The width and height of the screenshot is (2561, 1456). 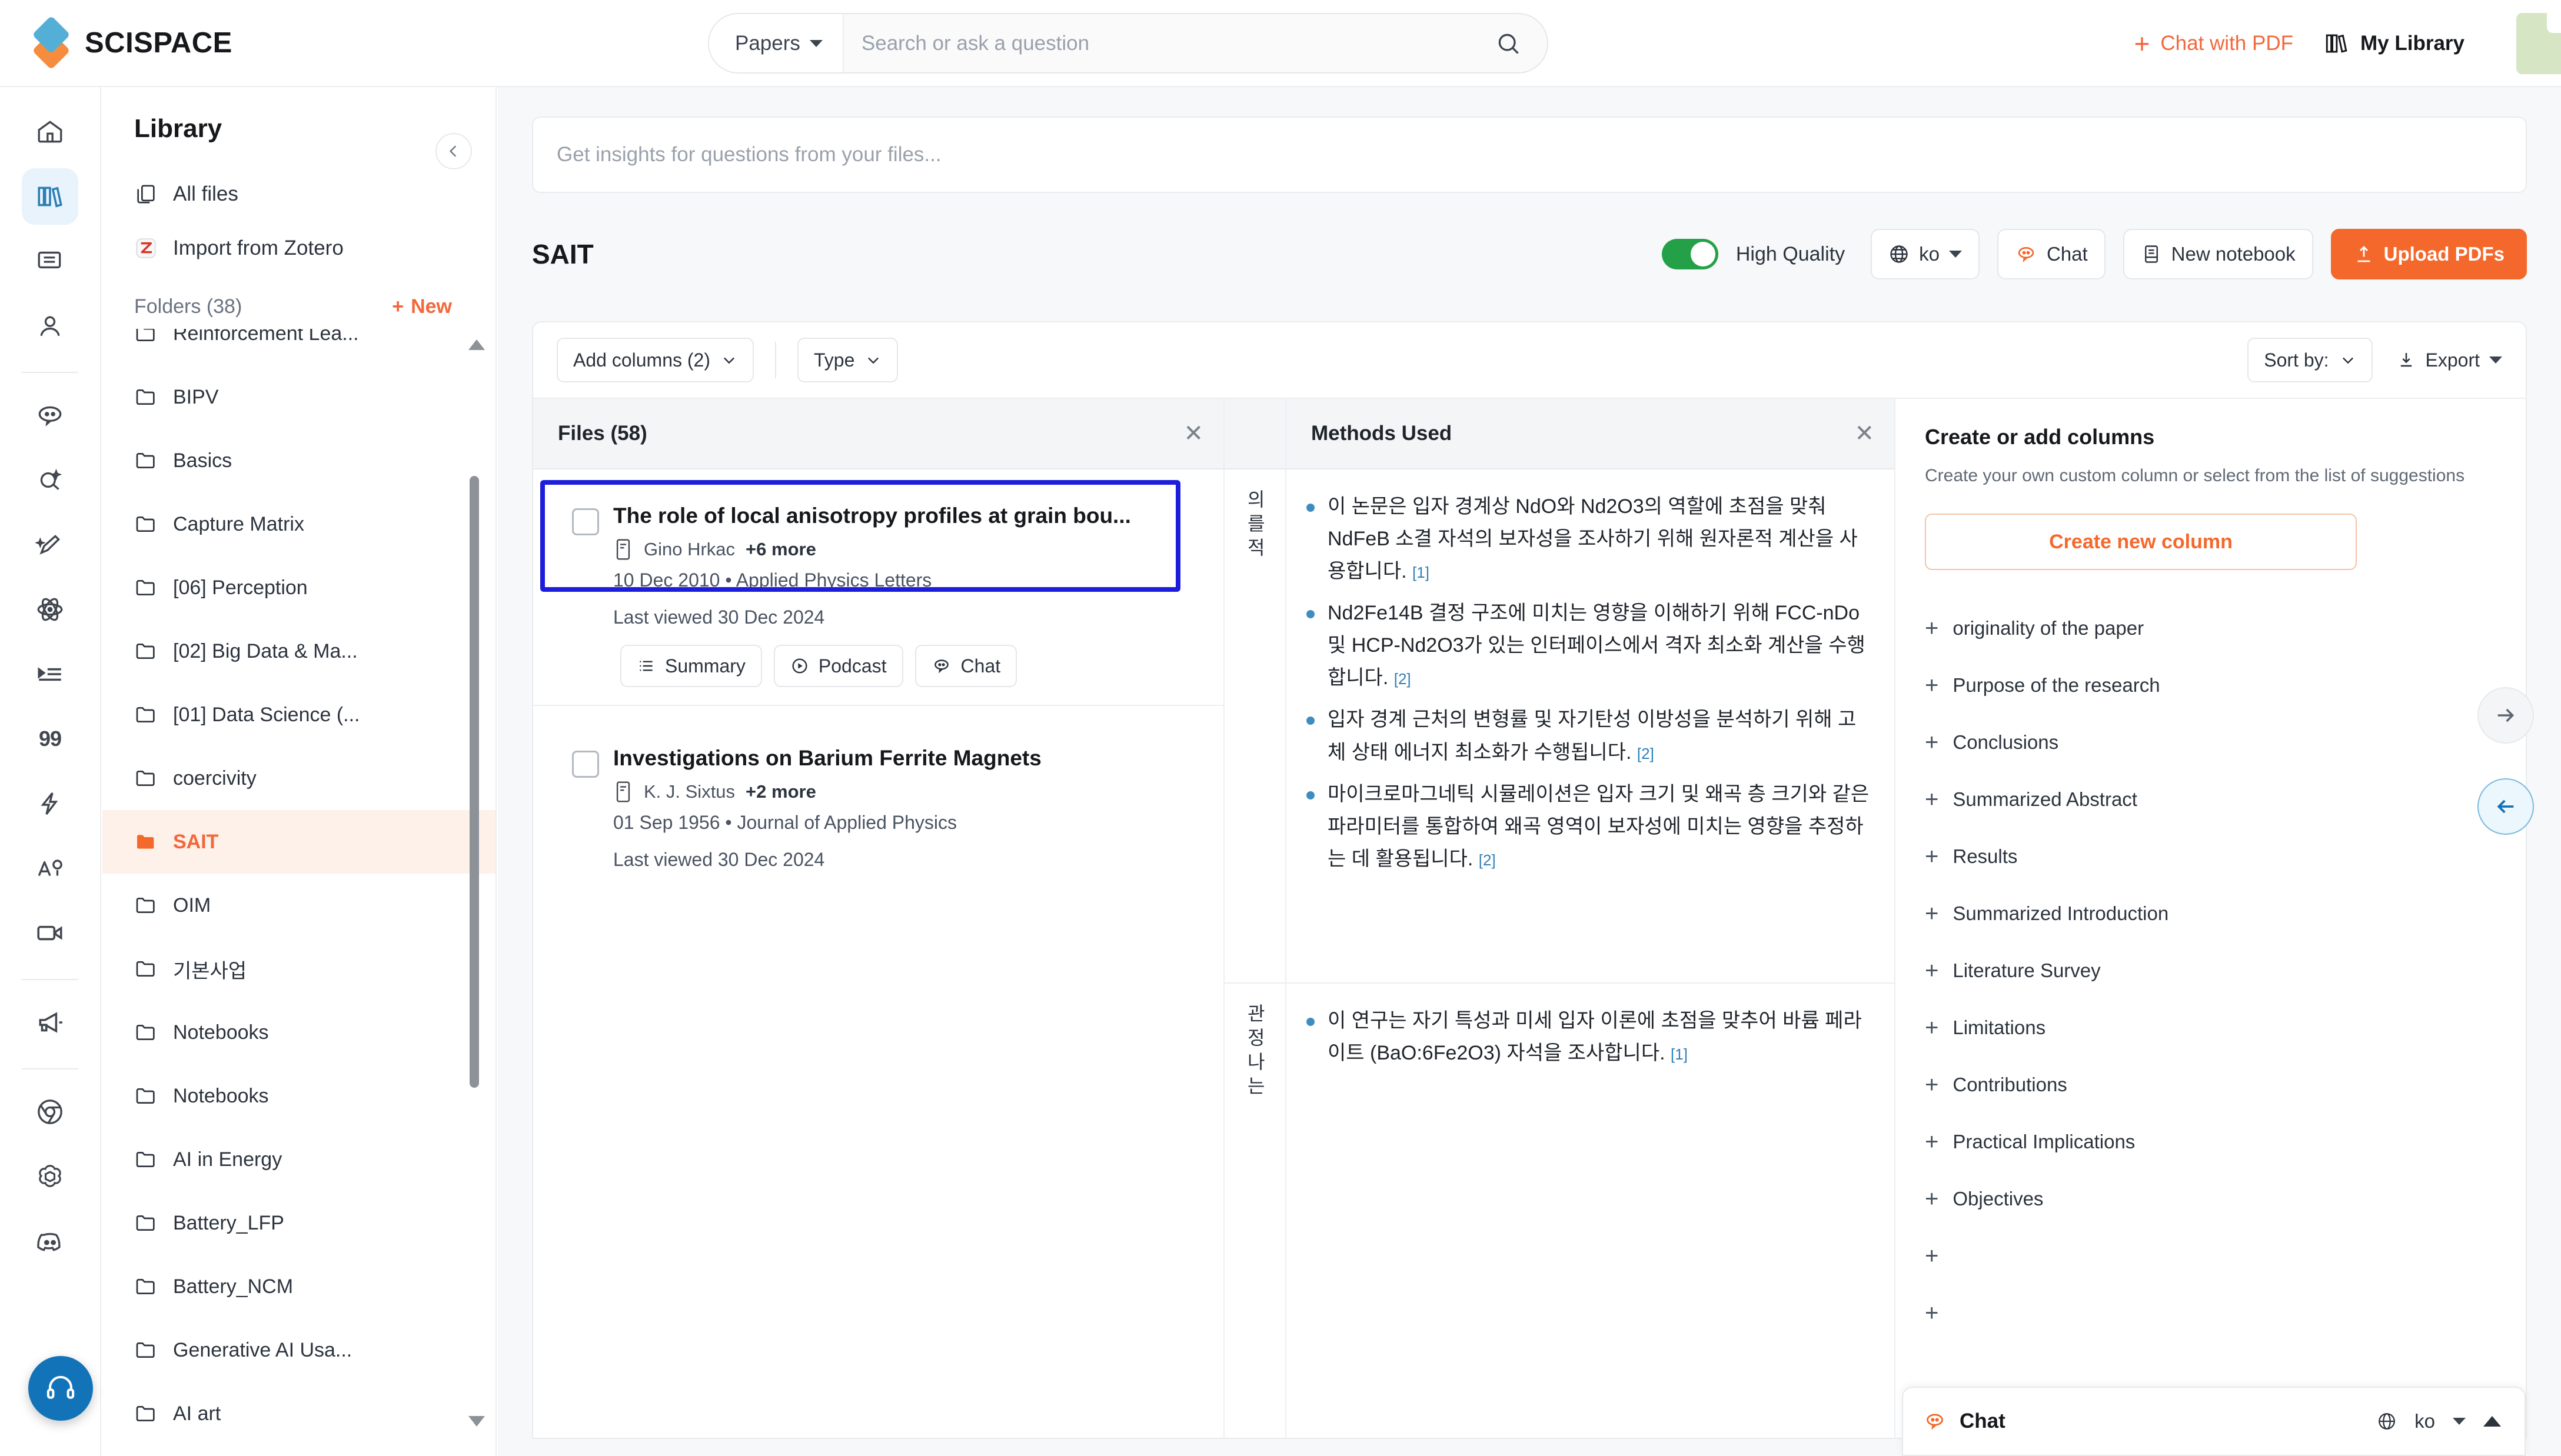 What do you see at coordinates (50, 545) in the screenshot?
I see `rail-item-paraphraser` at bounding box center [50, 545].